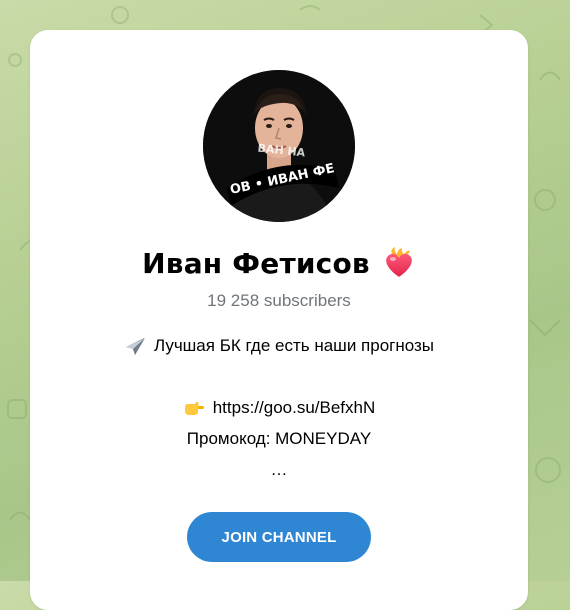 Image resolution: width=570 pixels, height=610 pixels. Describe the element at coordinates (279, 300) in the screenshot. I see `subscriber-count: 19 258 subscribers` at that location.